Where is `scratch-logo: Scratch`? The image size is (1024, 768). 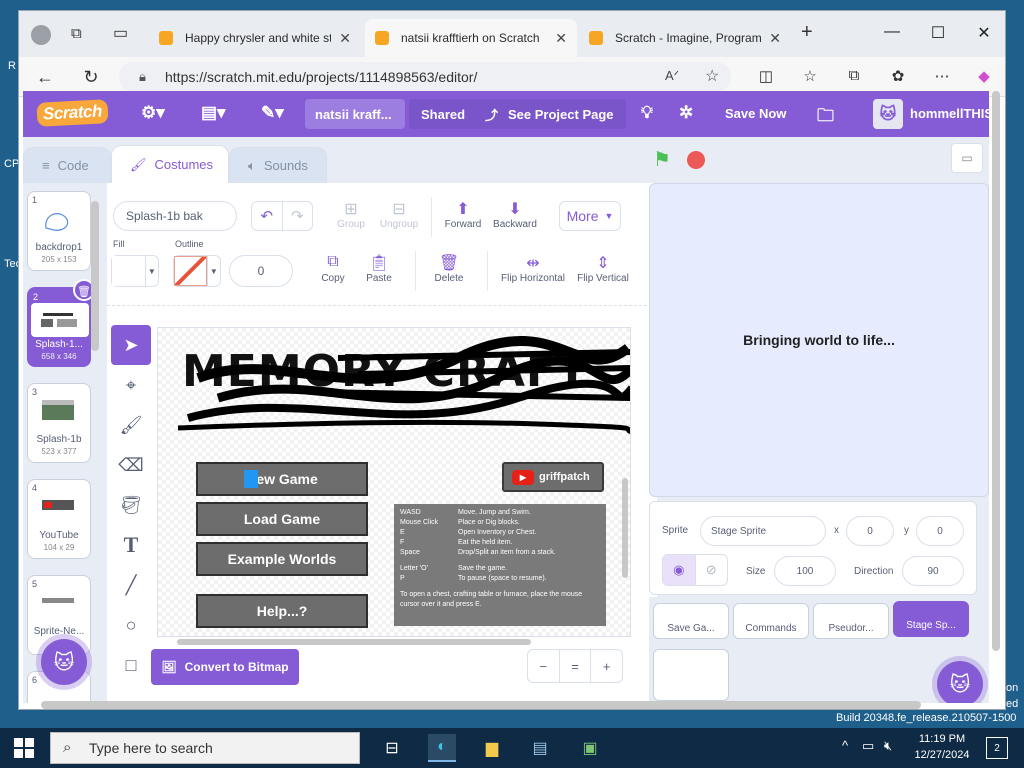 scratch-logo: Scratch is located at coordinates (72, 113).